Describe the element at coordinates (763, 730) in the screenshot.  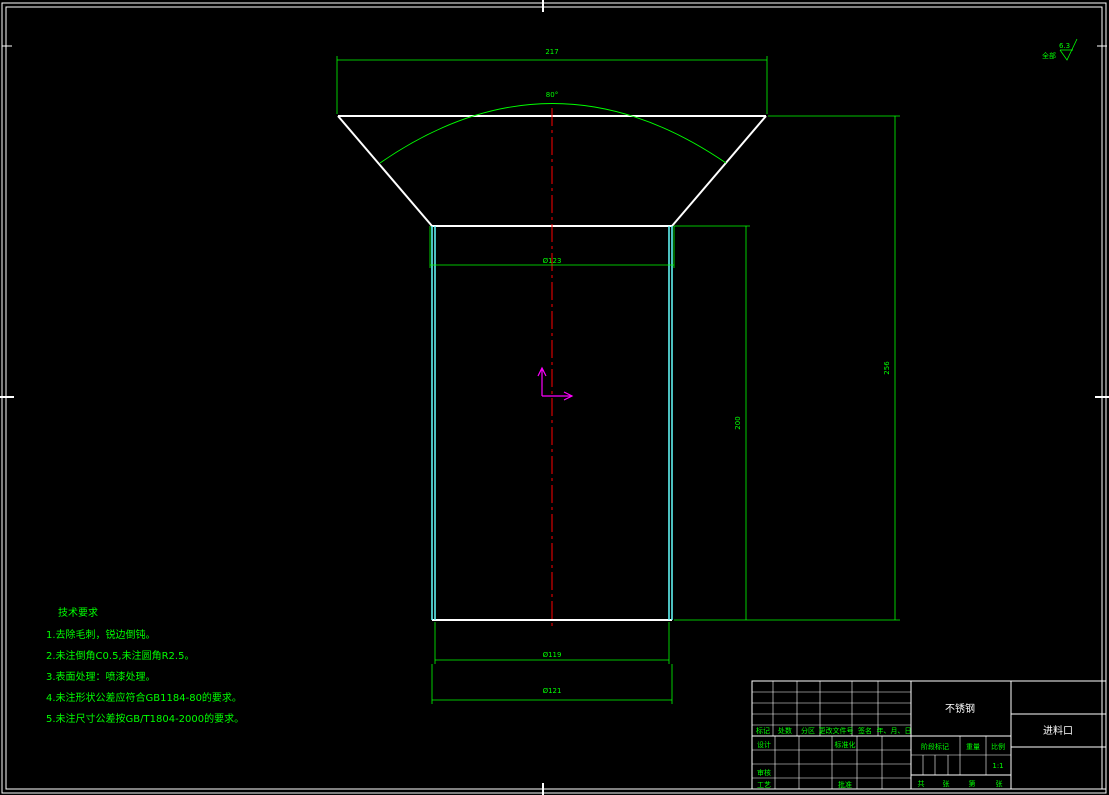
I see `header-cell-mark: 标记` at that location.